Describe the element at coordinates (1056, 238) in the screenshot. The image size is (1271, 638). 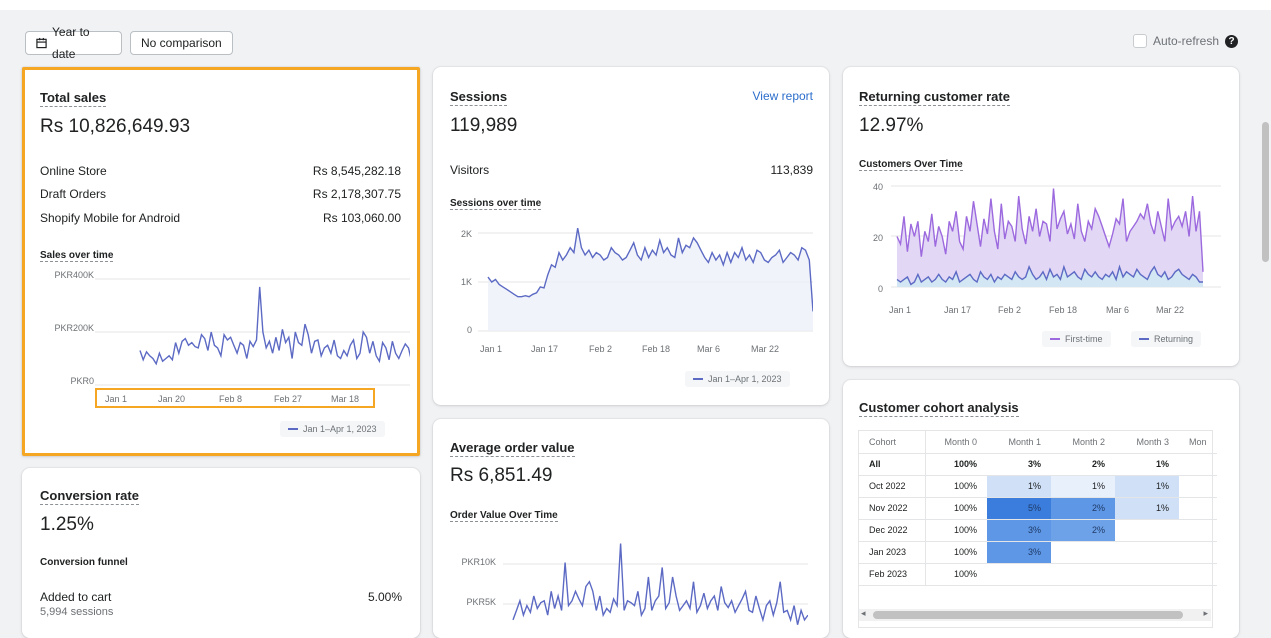
I see `customers-area-chart` at that location.